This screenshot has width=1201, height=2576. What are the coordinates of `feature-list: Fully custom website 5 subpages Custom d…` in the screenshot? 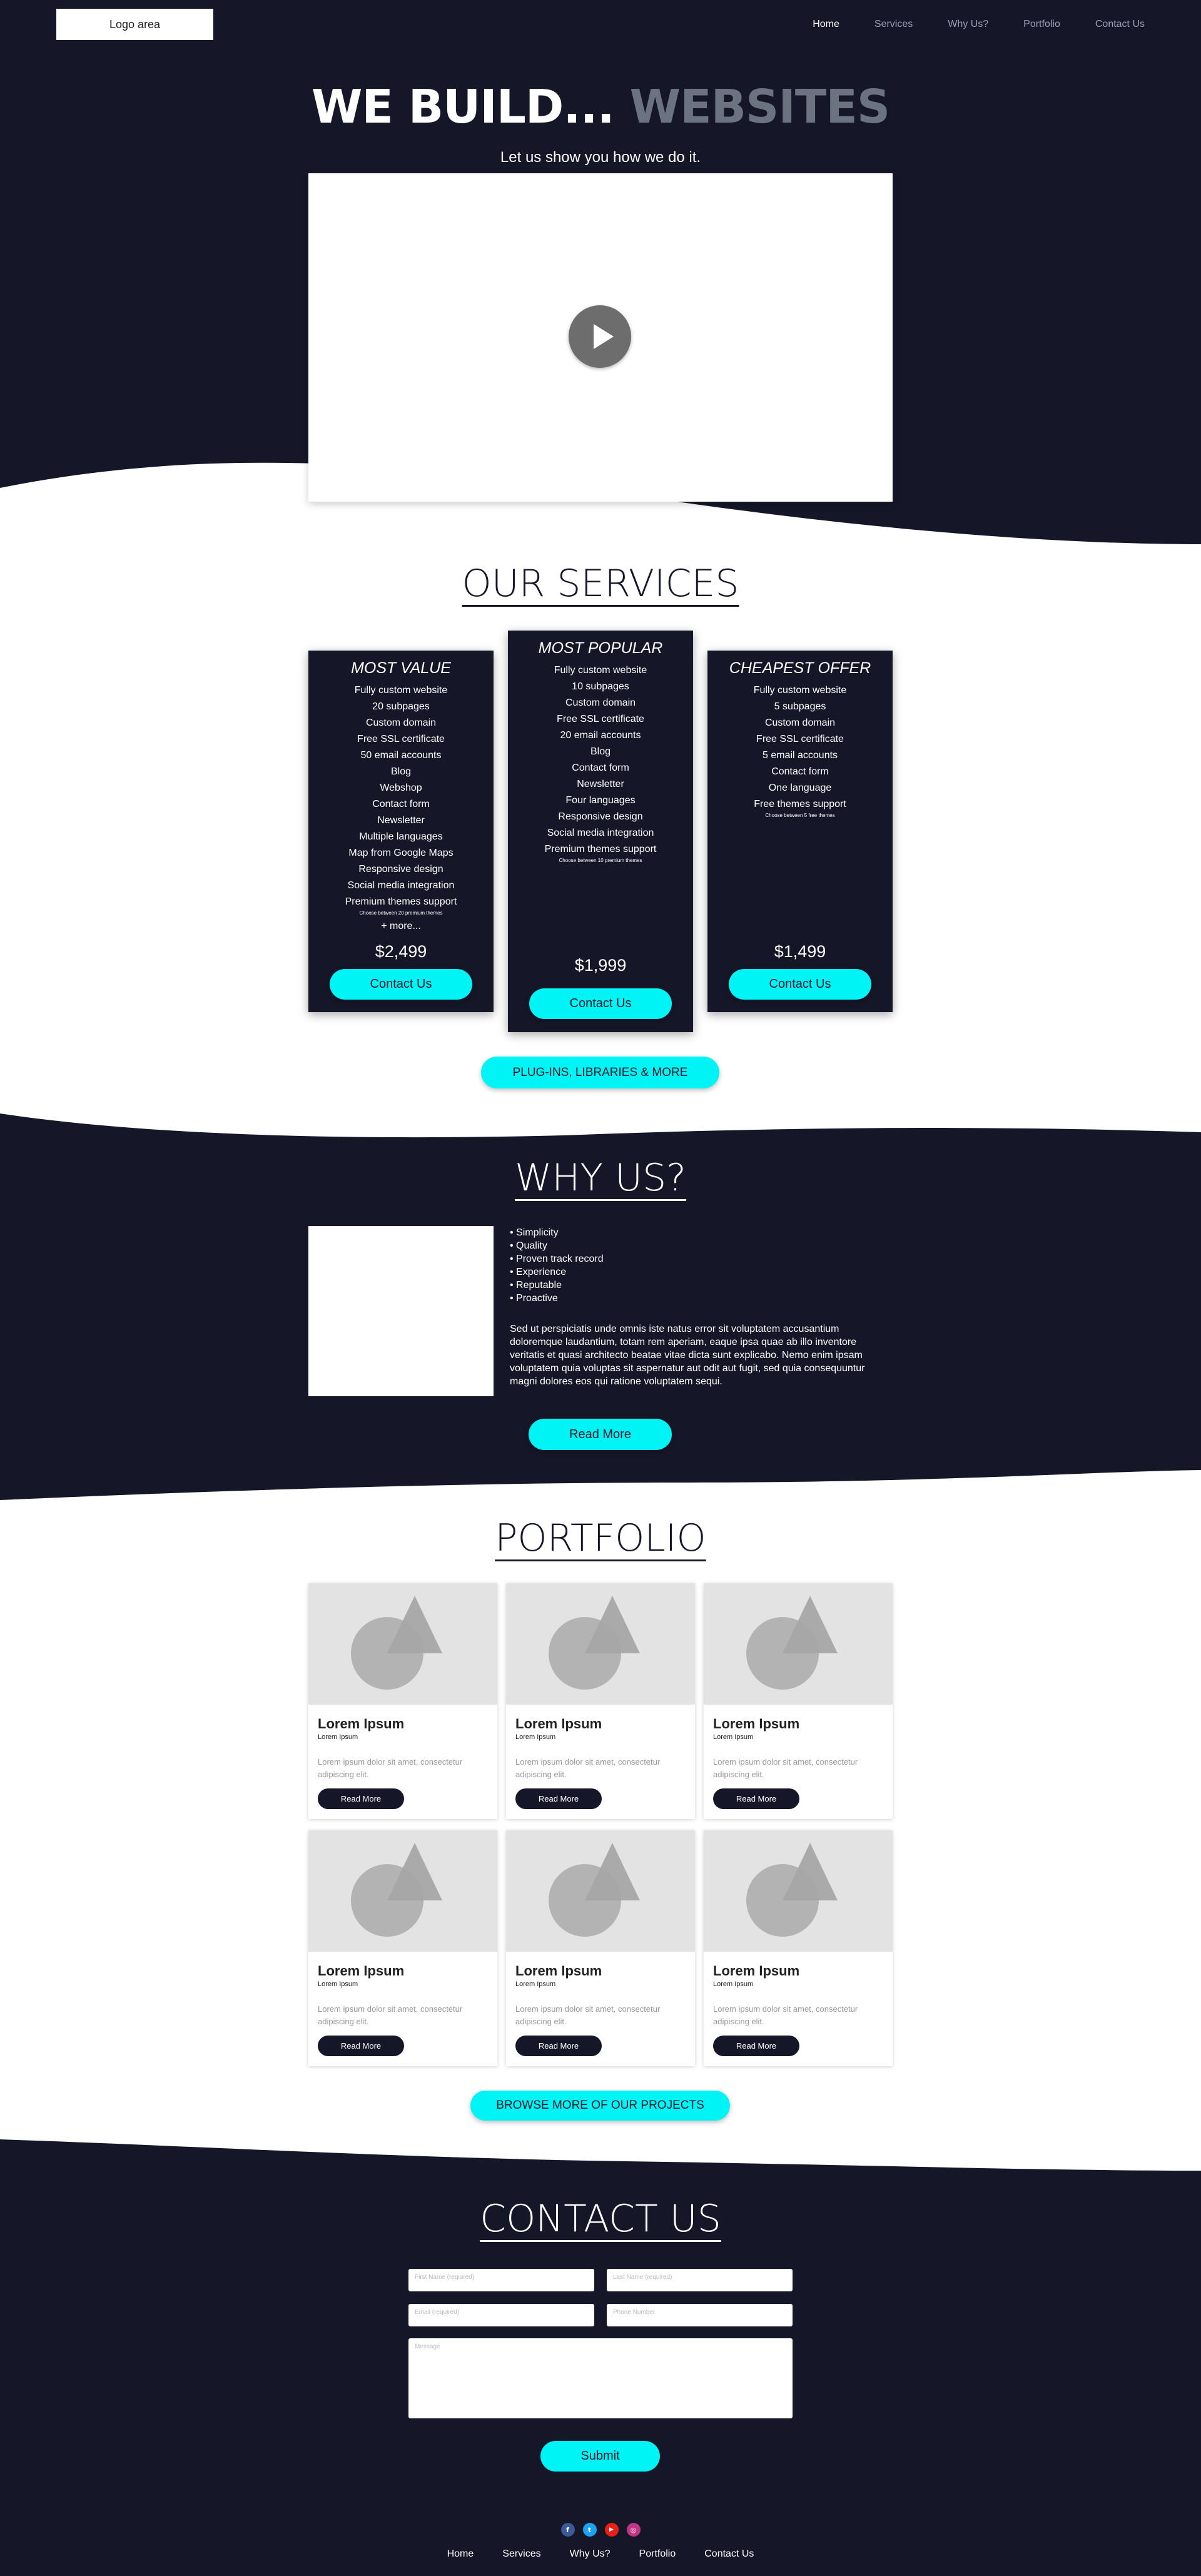 It's located at (800, 750).